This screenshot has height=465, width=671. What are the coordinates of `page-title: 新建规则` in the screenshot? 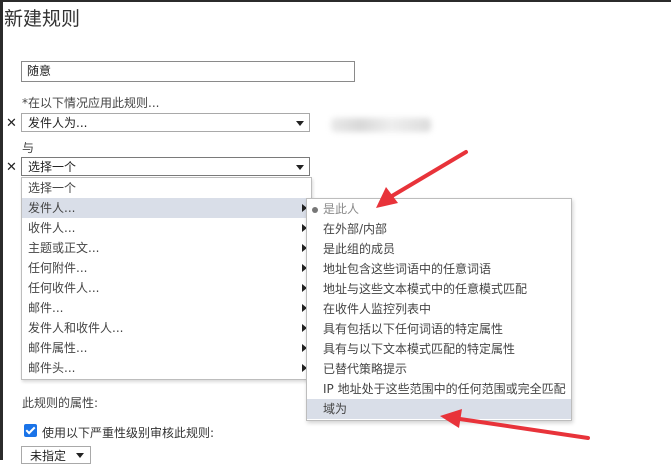 It's located at (42, 19).